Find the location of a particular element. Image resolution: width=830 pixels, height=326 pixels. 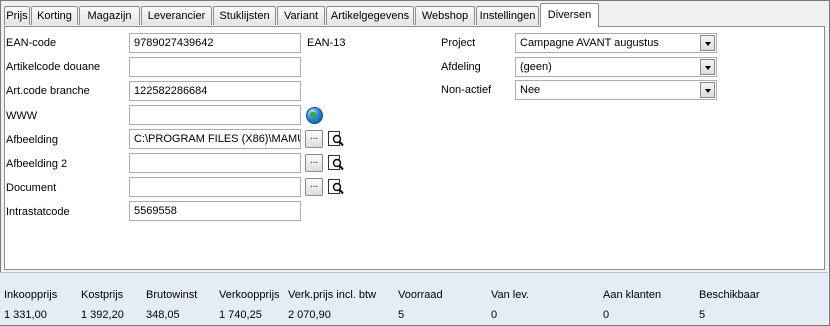

www-input is located at coordinates (215, 115).